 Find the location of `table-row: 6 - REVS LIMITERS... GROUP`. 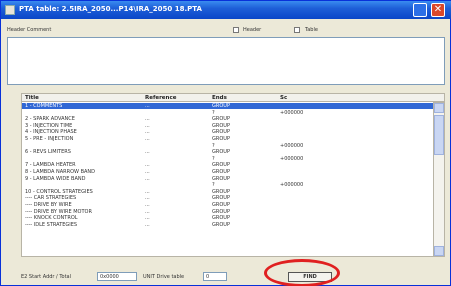

table-row: 6 - REVS LIMITERS... GROUP is located at coordinates (227, 152).